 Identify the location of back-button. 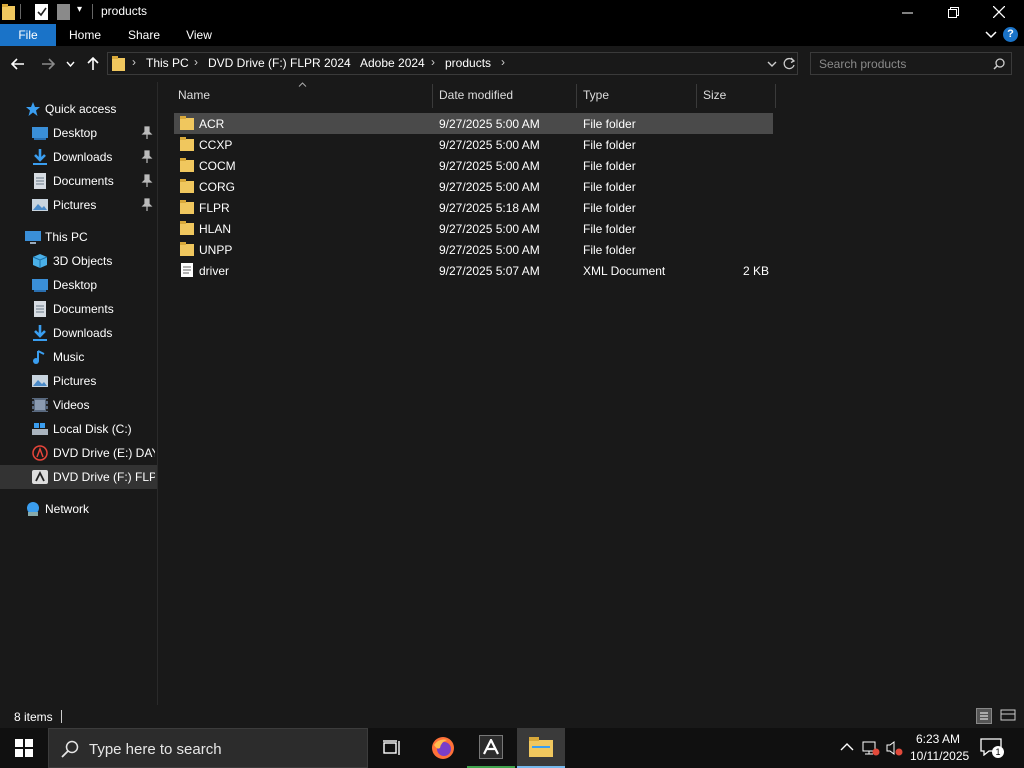
(18, 64).